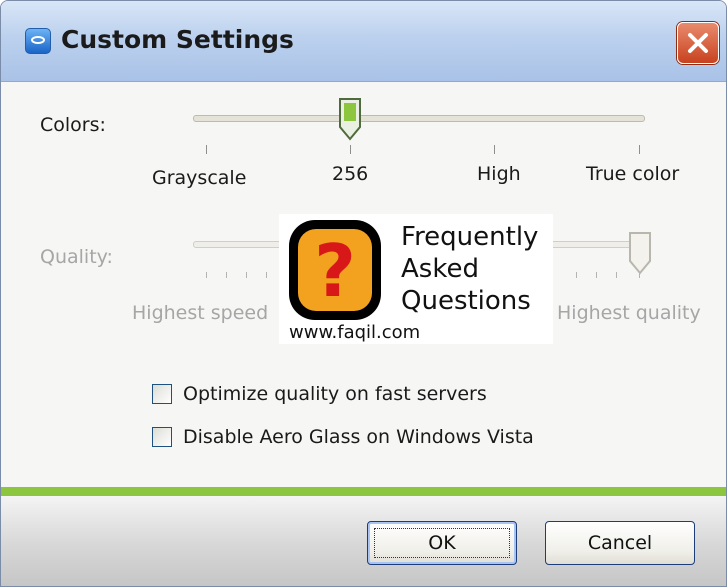 The height and width of the screenshot is (587, 727). I want to click on accent-divider, so click(363, 491).